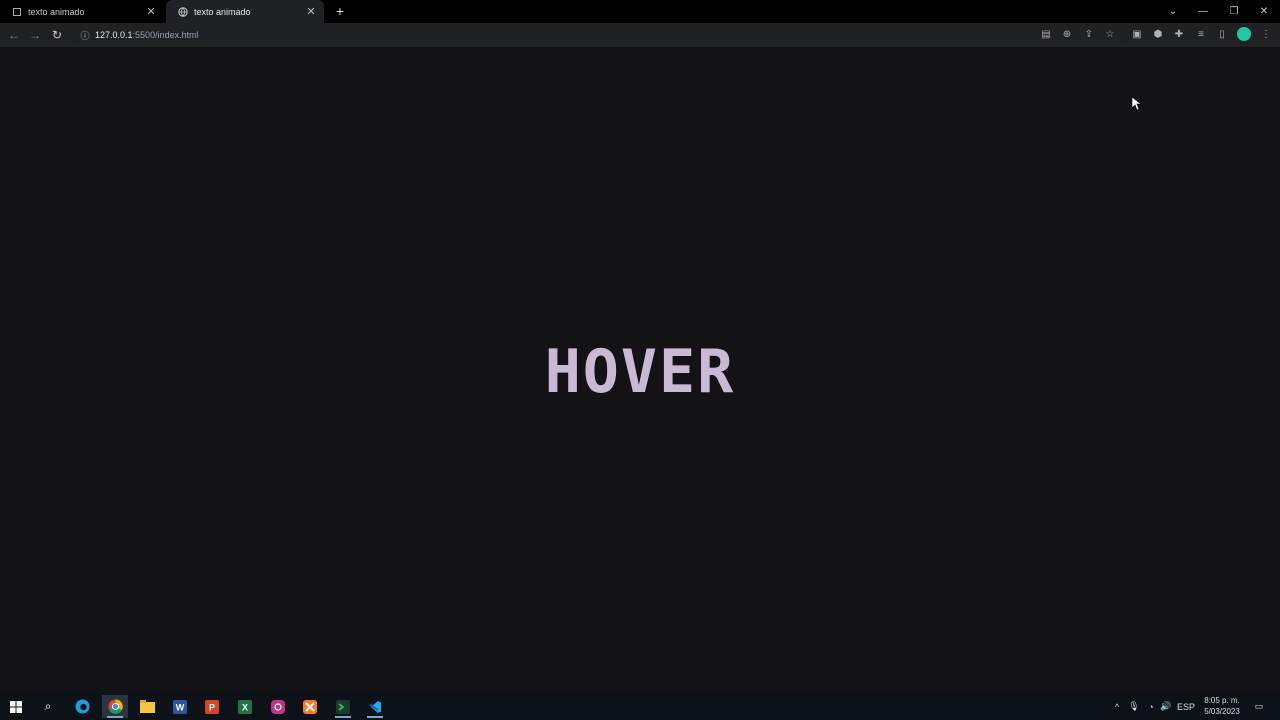 The width and height of the screenshot is (1280, 720). Describe the element at coordinates (1234, 11) in the screenshot. I see `restore-button: ❐` at that location.